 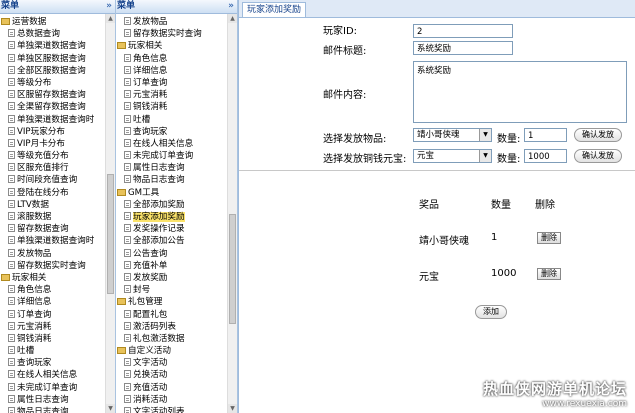 What do you see at coordinates (171, 351) in the screenshot?
I see `menu-folder: 自定义活动` at bounding box center [171, 351].